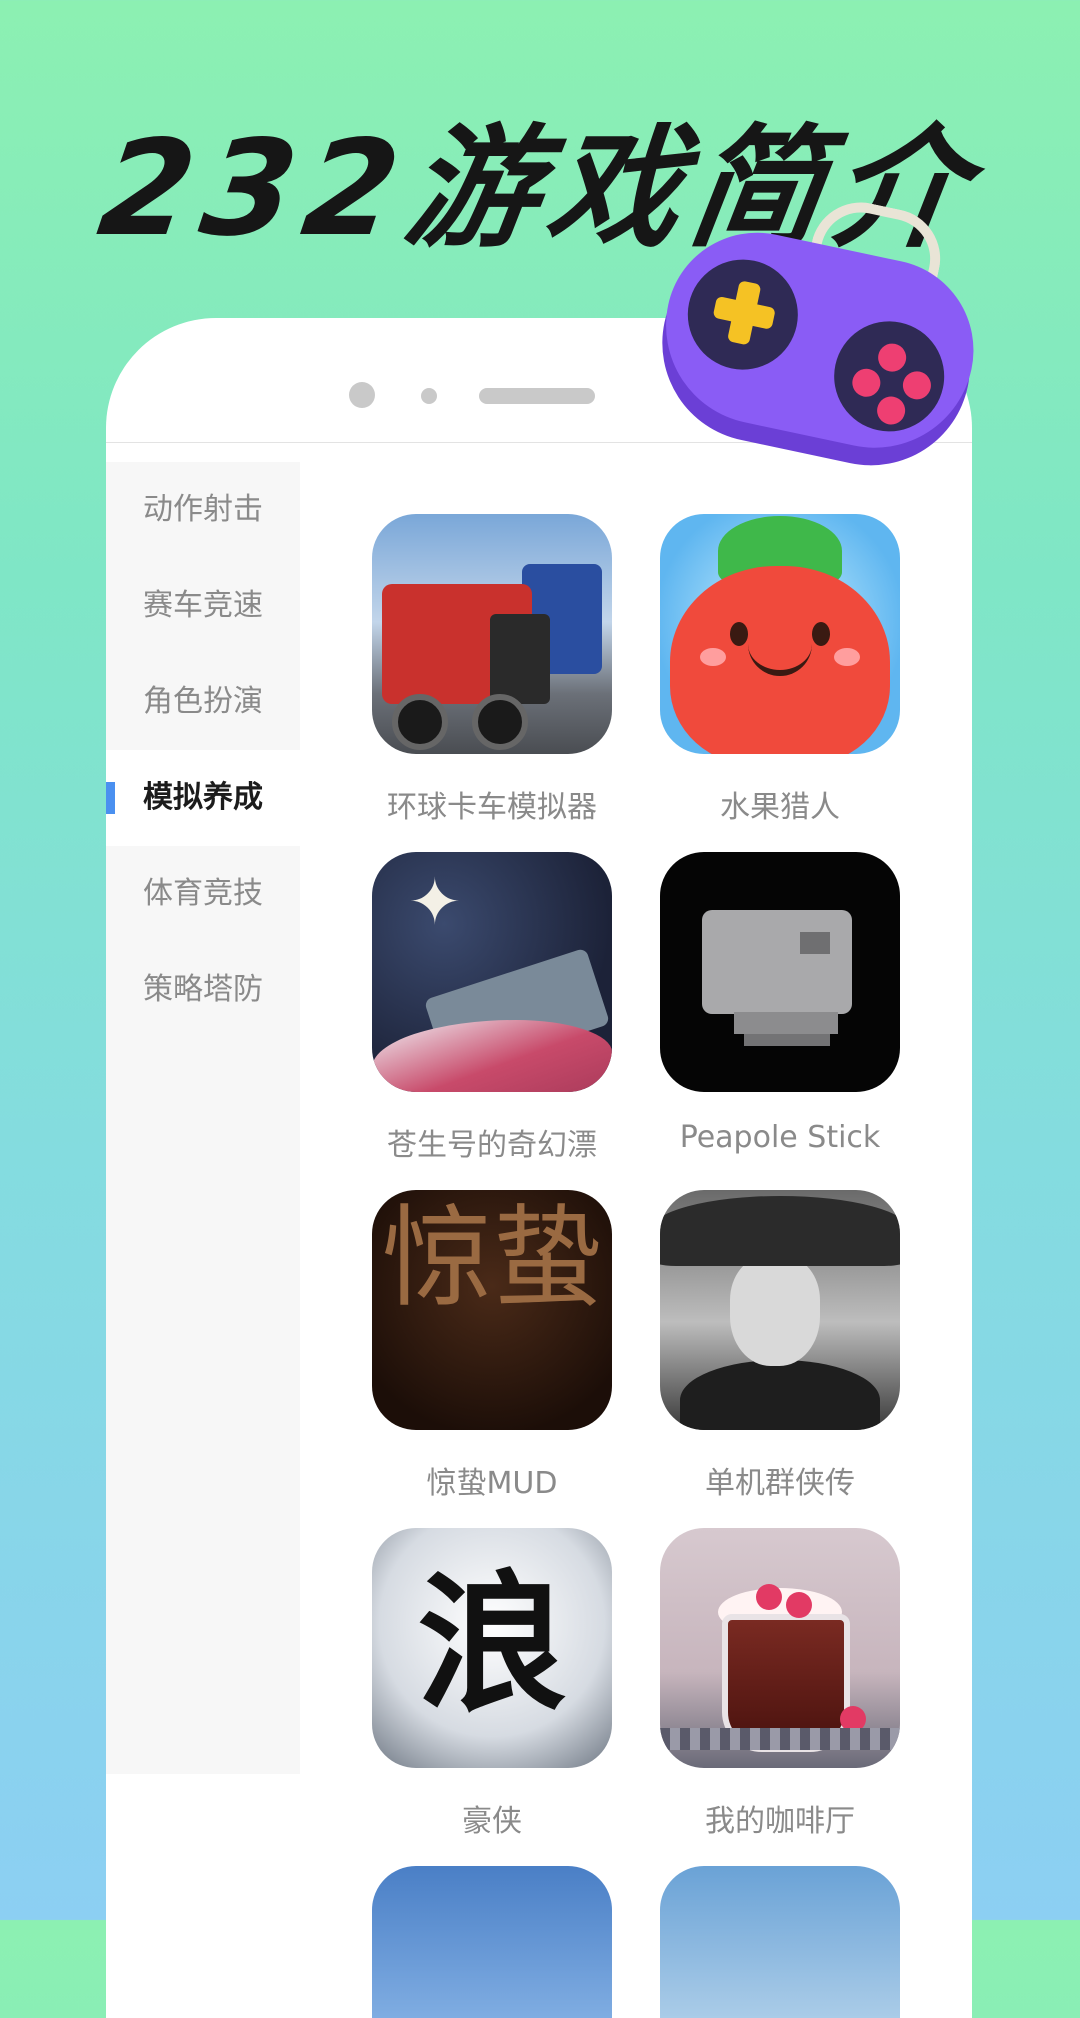  What do you see at coordinates (537, 396) in the screenshot?
I see `speaker-grille` at bounding box center [537, 396].